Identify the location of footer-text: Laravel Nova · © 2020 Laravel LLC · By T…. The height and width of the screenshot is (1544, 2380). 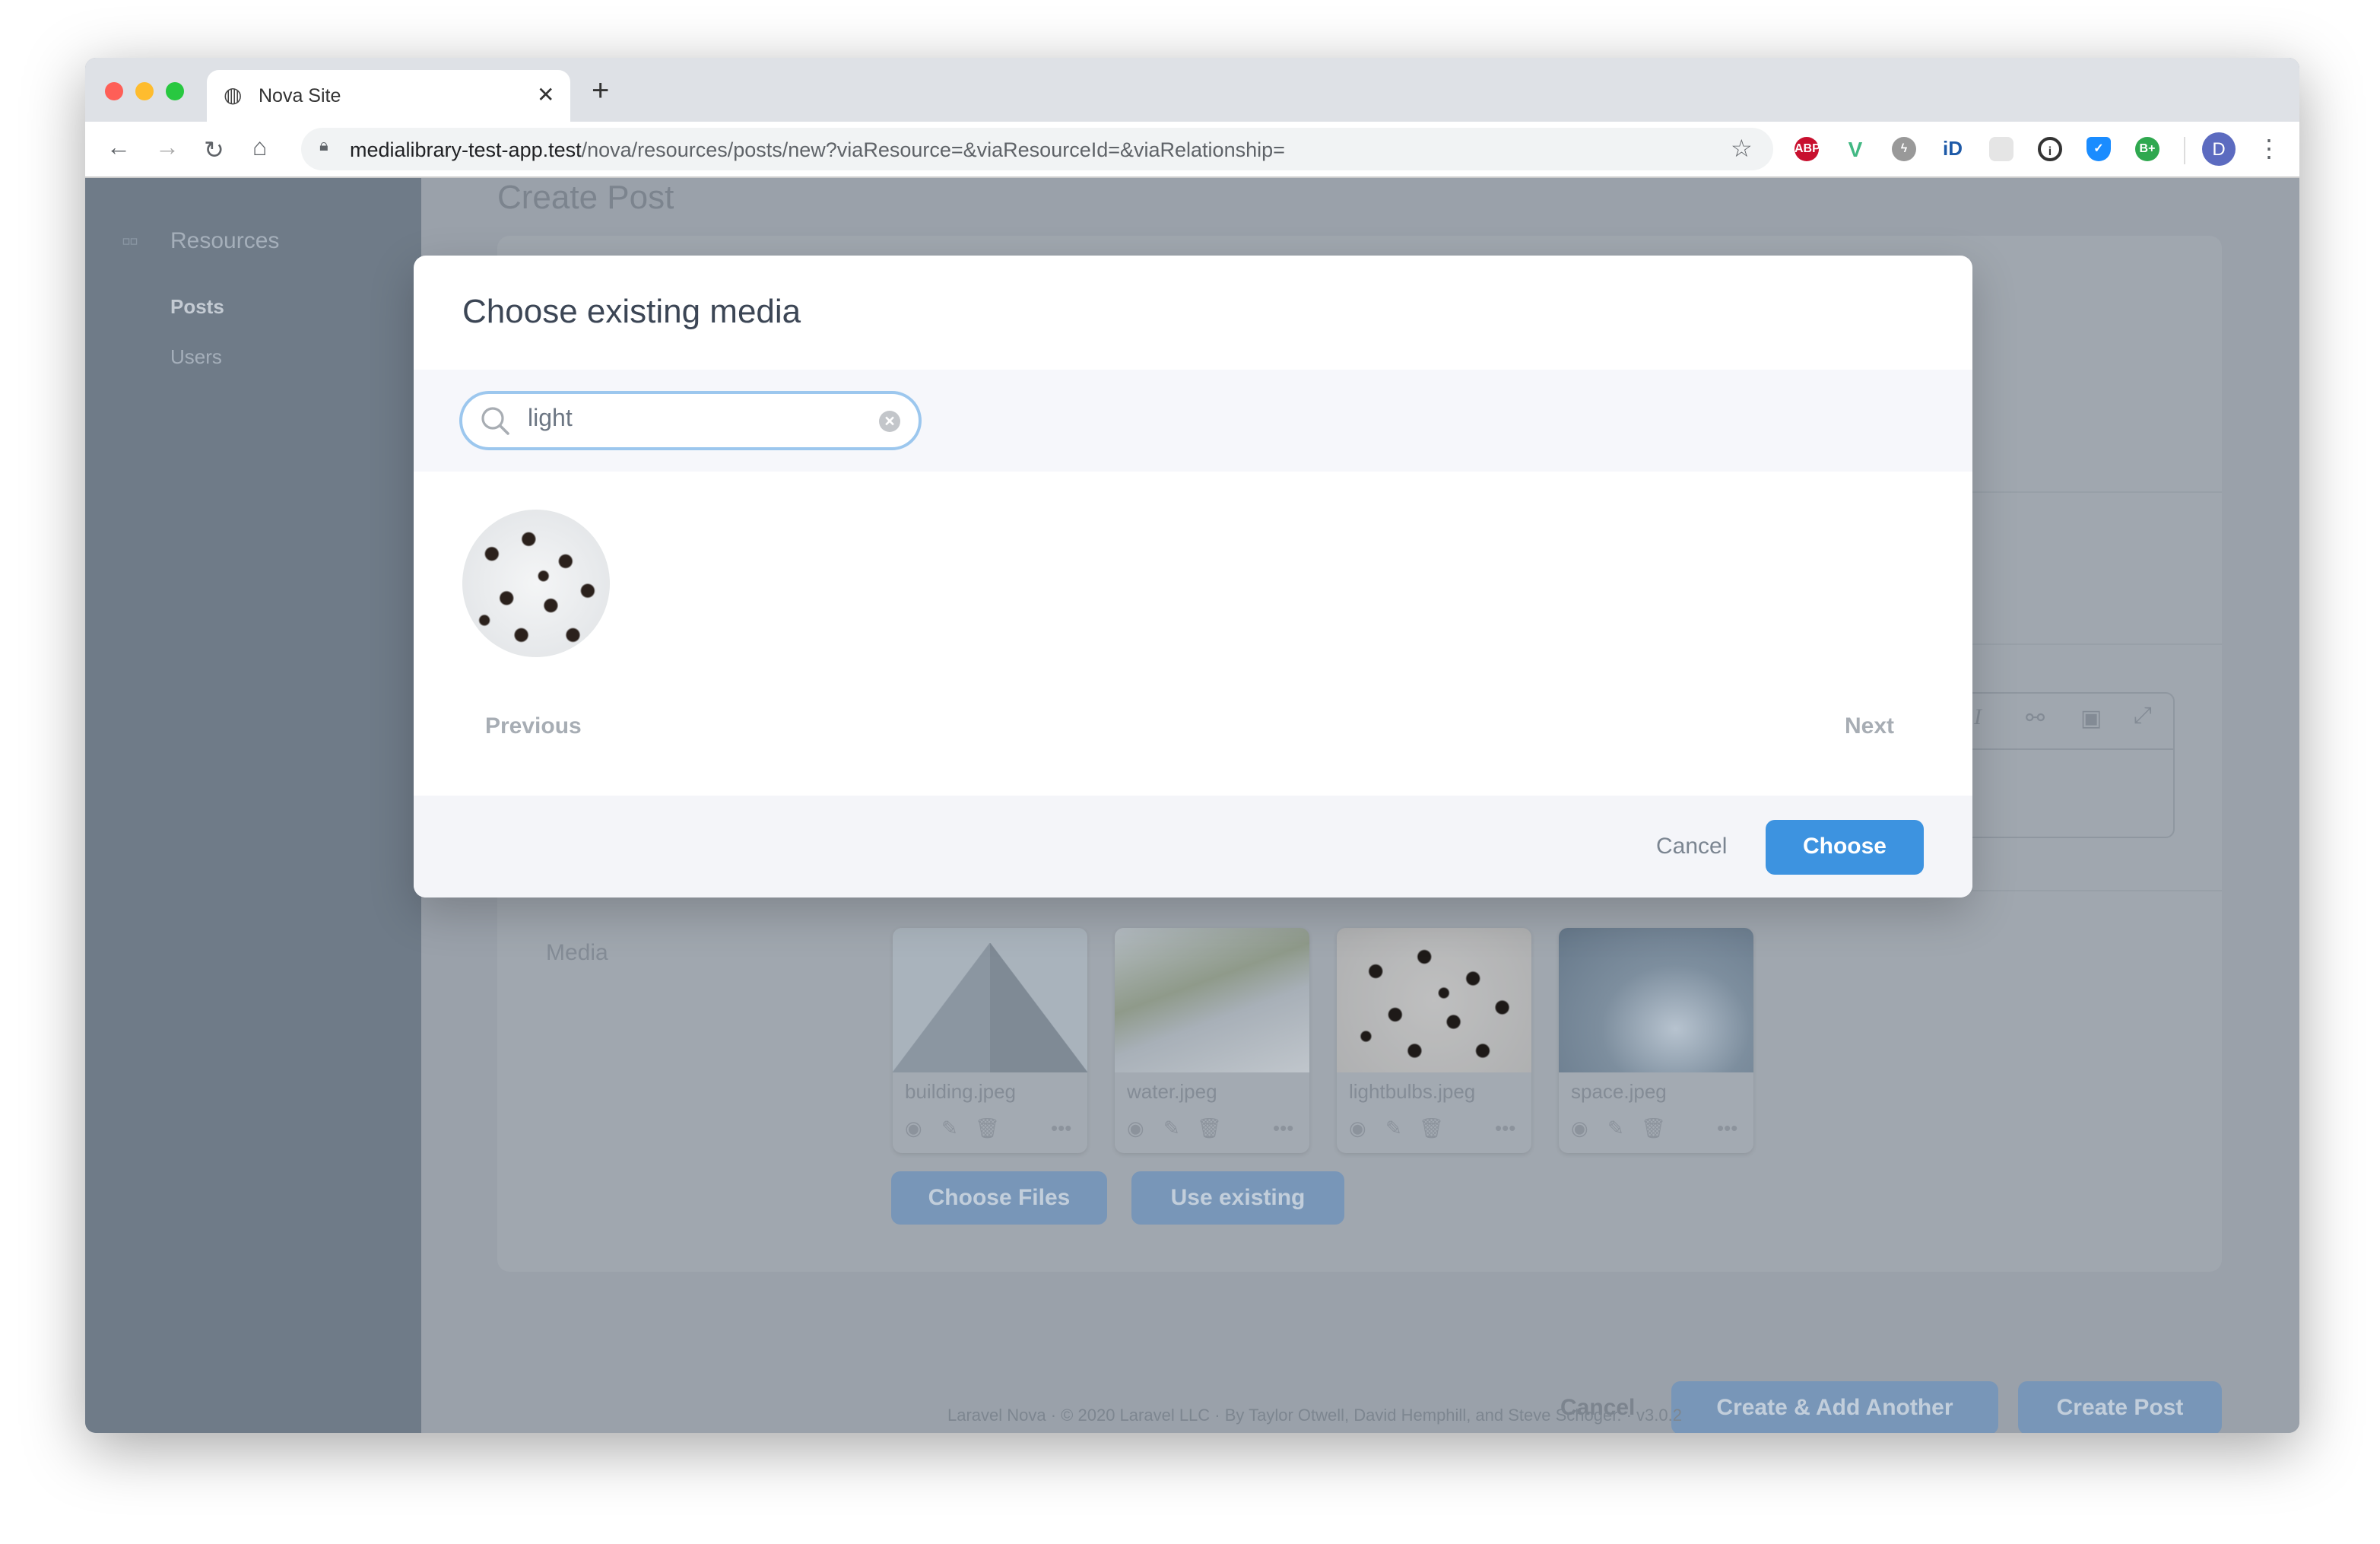
(1314, 1416).